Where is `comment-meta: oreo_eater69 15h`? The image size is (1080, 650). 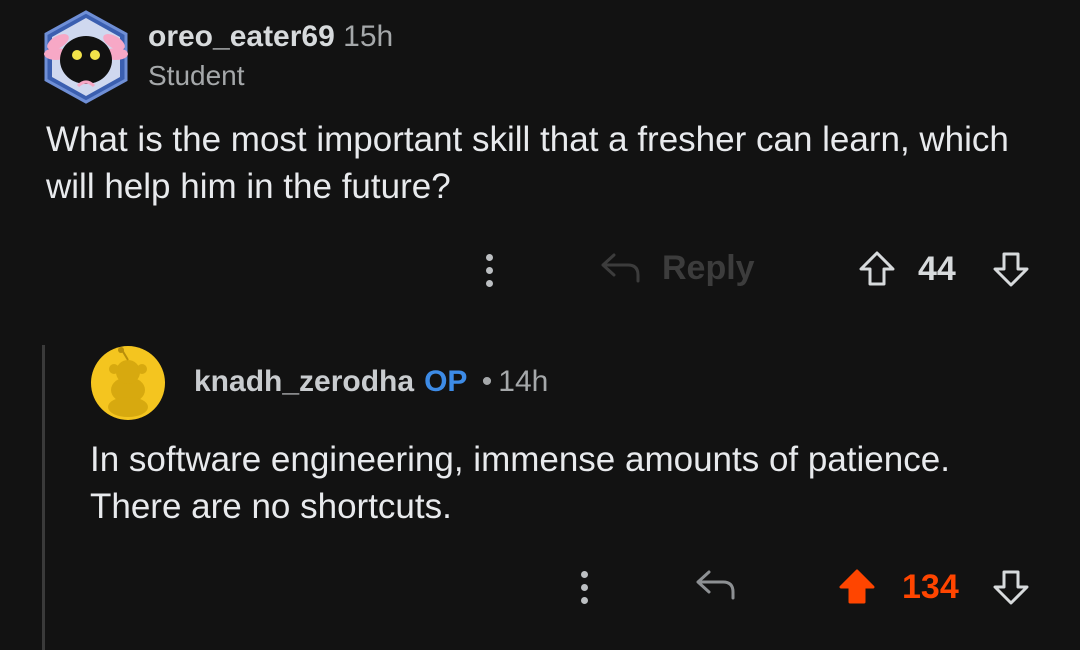 comment-meta: oreo_eater69 15h is located at coordinates (270, 37).